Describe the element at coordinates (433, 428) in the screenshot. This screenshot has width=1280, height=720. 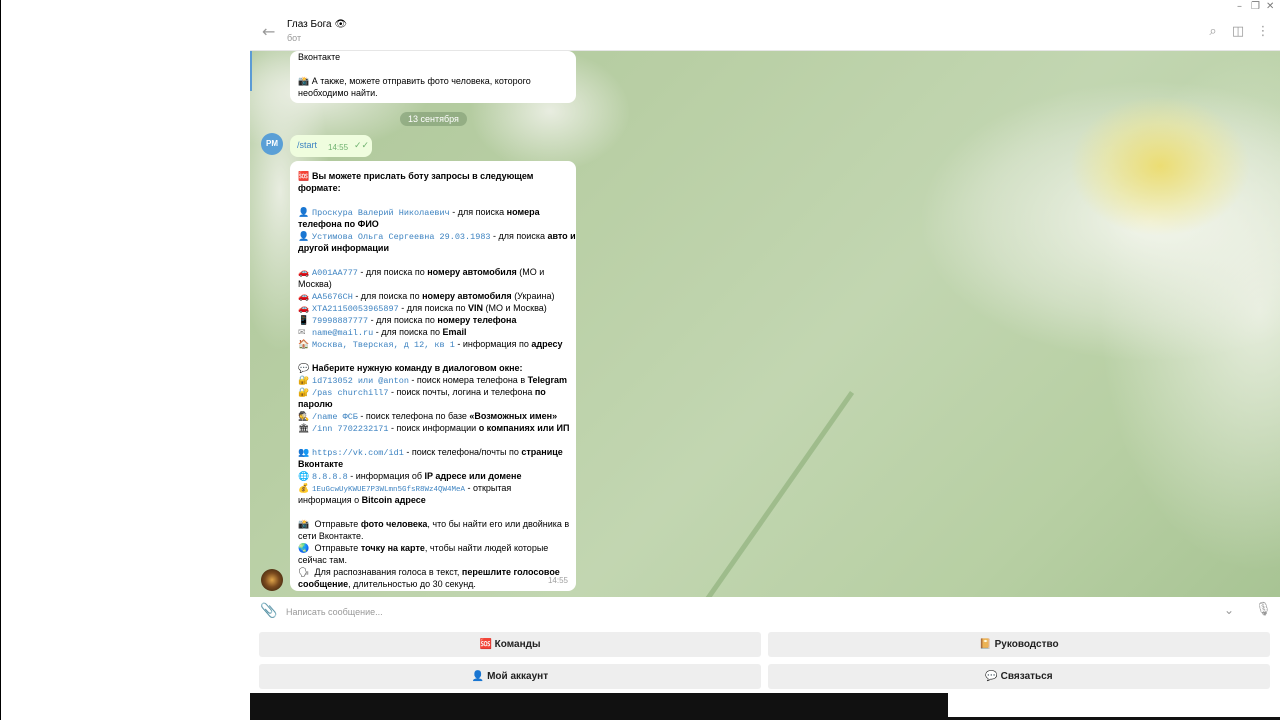
I see `desc-text: - поиск информации` at that location.